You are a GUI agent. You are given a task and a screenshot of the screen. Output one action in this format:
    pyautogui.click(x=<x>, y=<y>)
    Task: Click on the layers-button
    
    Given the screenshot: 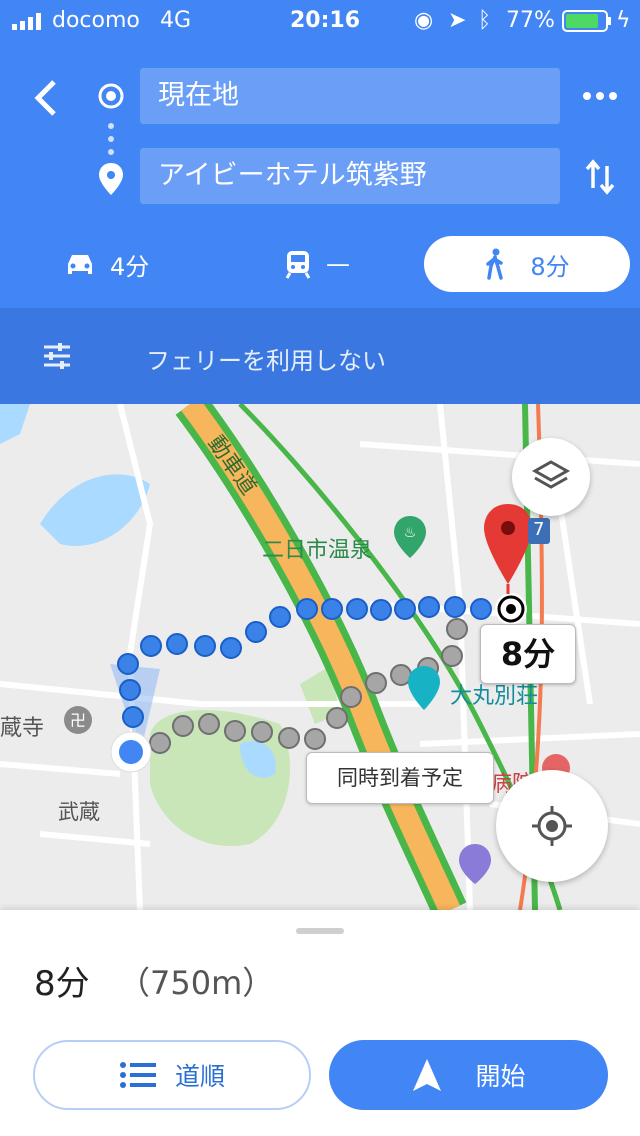 What is the action you would take?
    pyautogui.click(x=551, y=477)
    